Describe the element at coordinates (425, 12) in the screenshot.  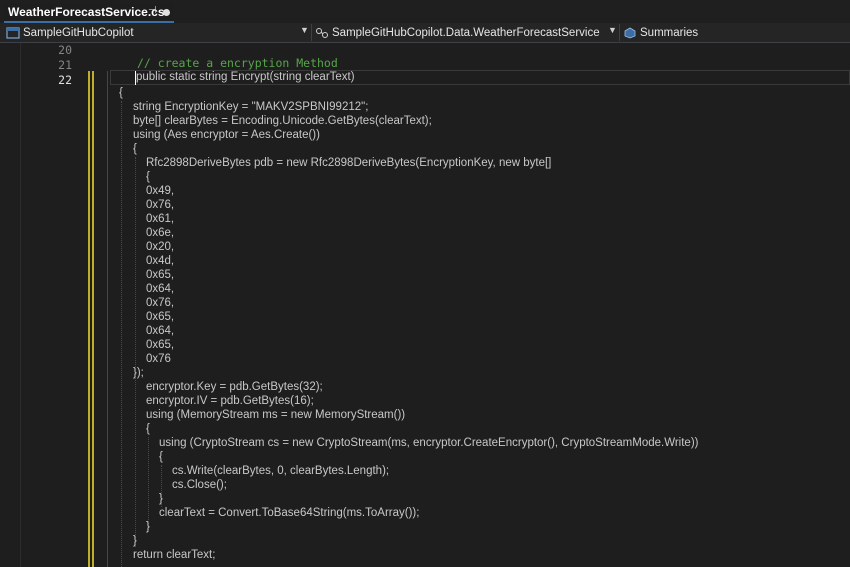
I see `document-tab-strip: WeatherForecastService.cs ⊣` at that location.